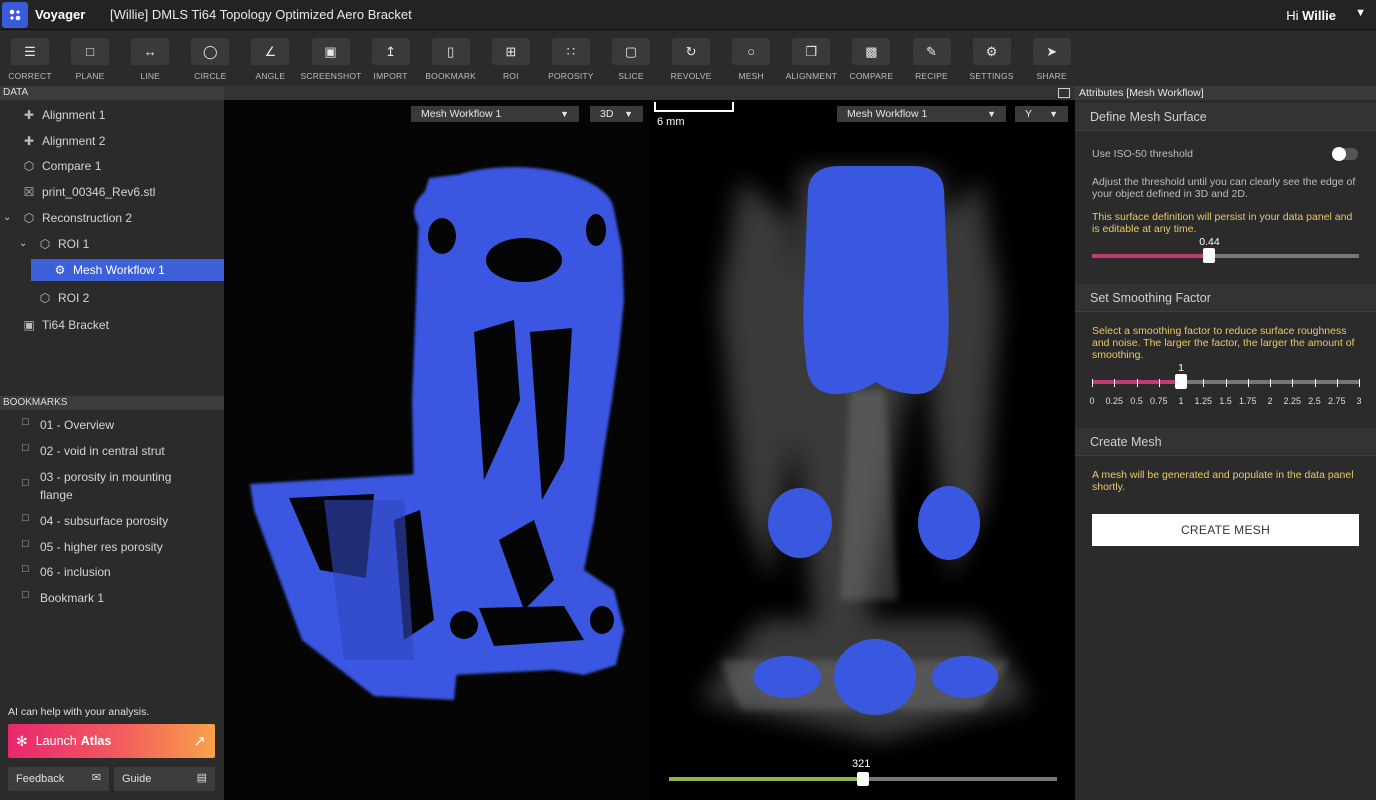 This screenshot has width=1376, height=800. What do you see at coordinates (811, 76) in the screenshot?
I see `tool-label: ALIGNMENT` at bounding box center [811, 76].